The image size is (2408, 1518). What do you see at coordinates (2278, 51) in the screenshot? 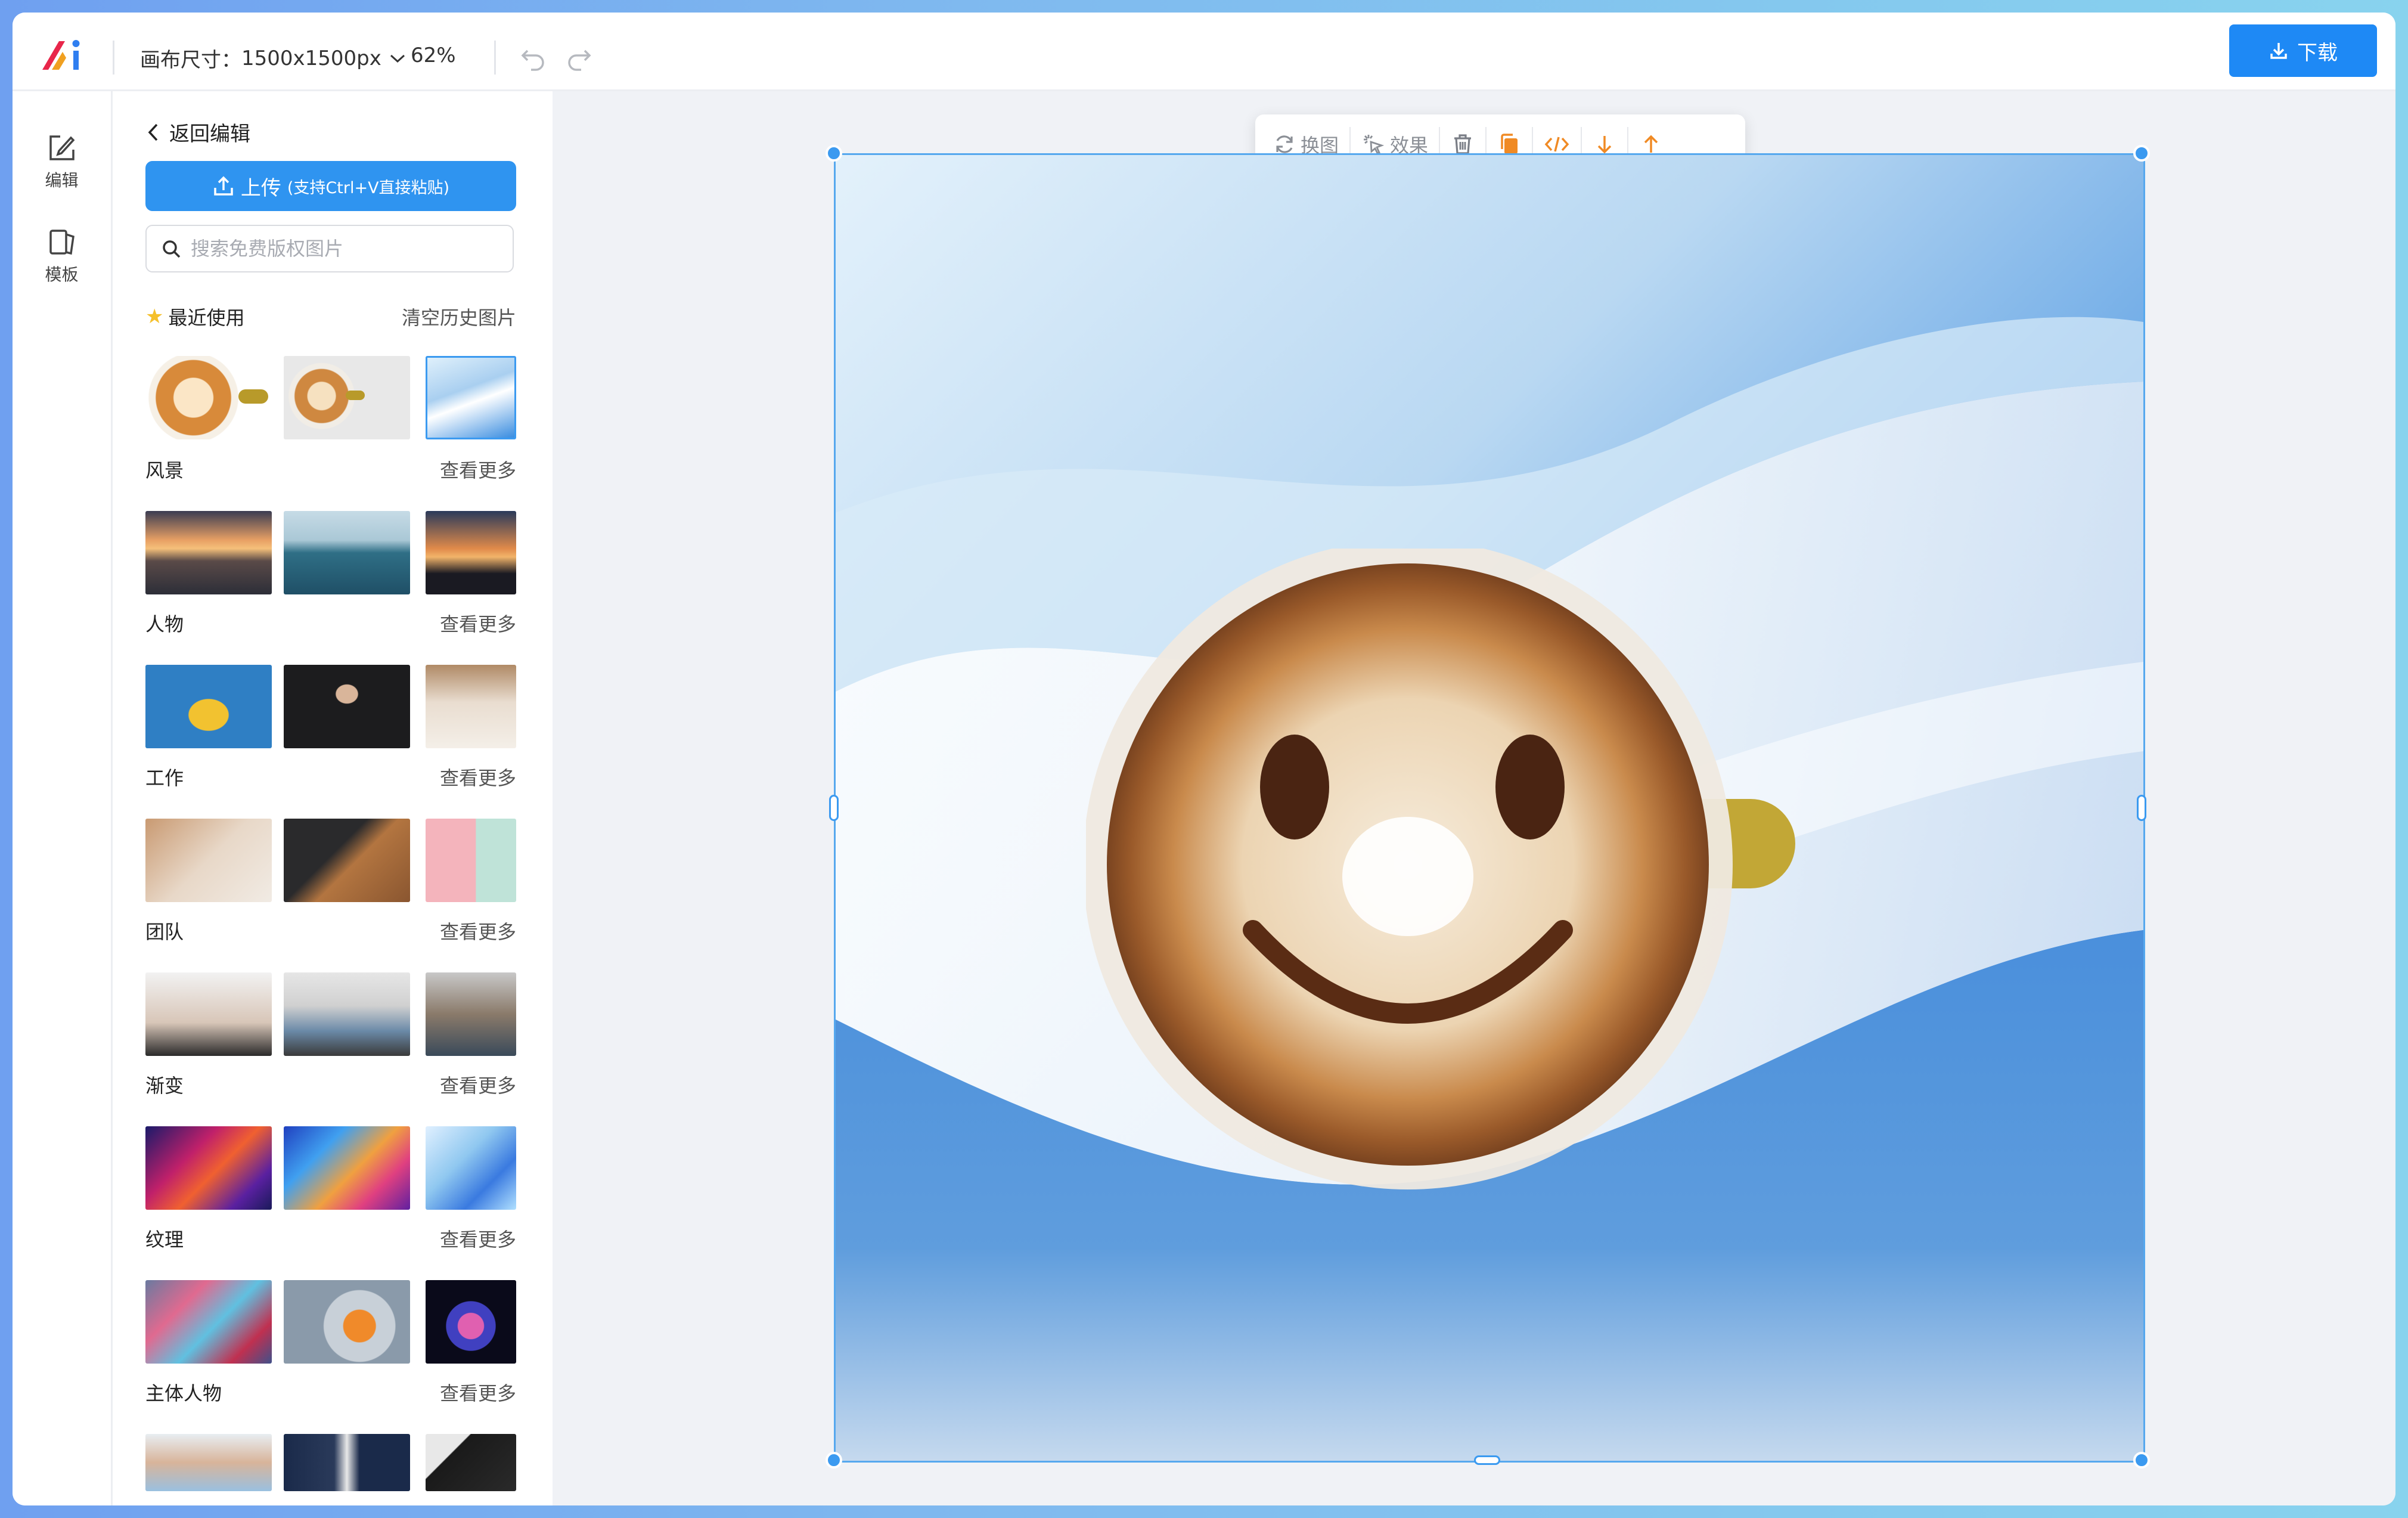
I see `download-icon` at bounding box center [2278, 51].